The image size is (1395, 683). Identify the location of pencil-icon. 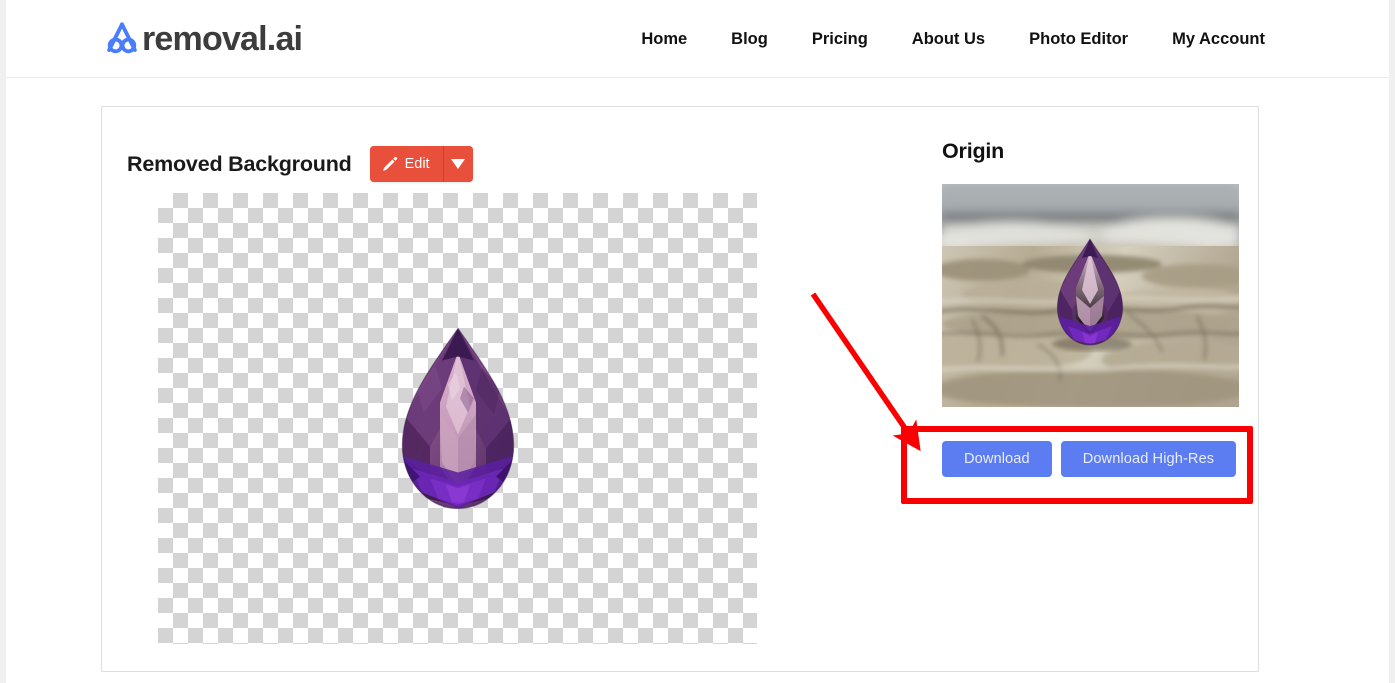
(389, 163).